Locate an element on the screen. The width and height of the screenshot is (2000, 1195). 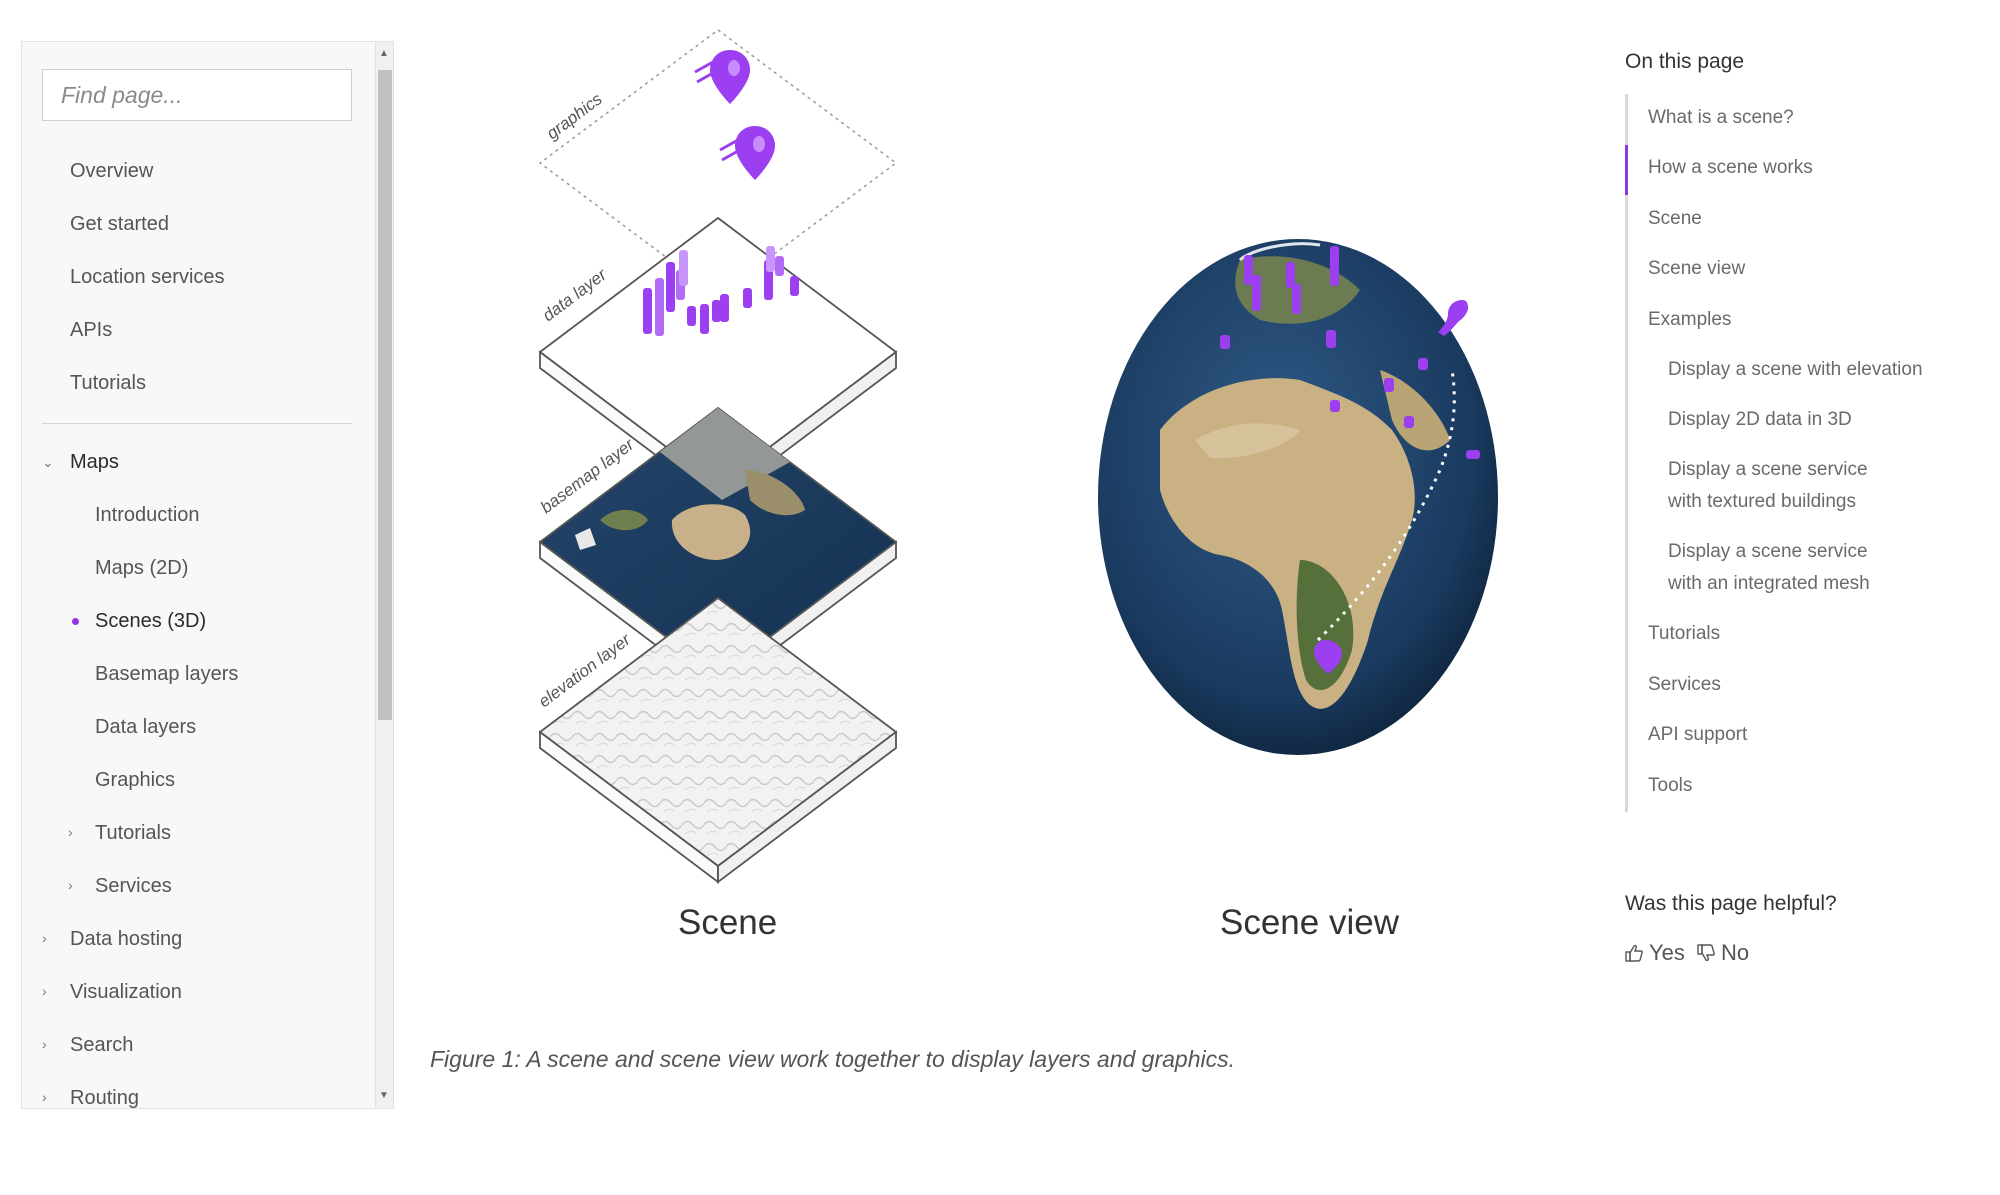
toc-item-tools: Tools is located at coordinates (1670, 786).